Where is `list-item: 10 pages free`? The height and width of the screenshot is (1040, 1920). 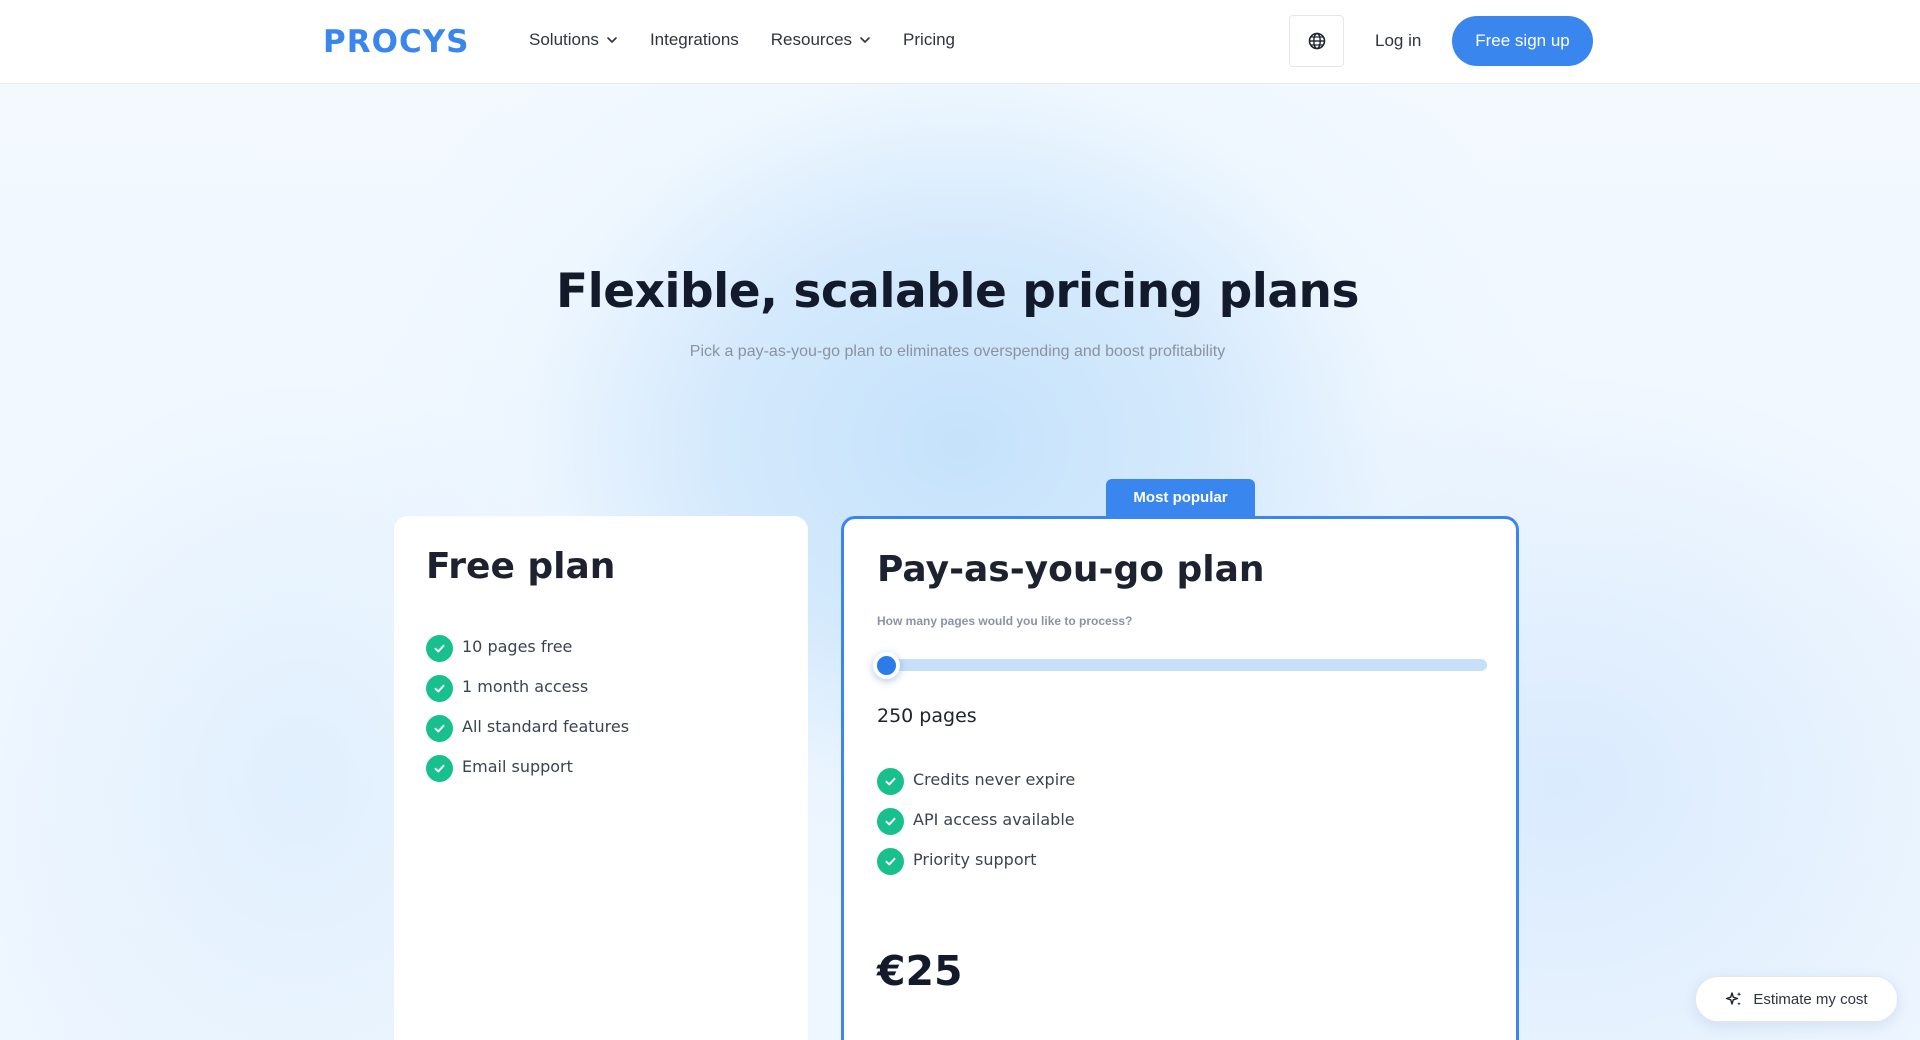 list-item: 10 pages free is located at coordinates (527, 646).